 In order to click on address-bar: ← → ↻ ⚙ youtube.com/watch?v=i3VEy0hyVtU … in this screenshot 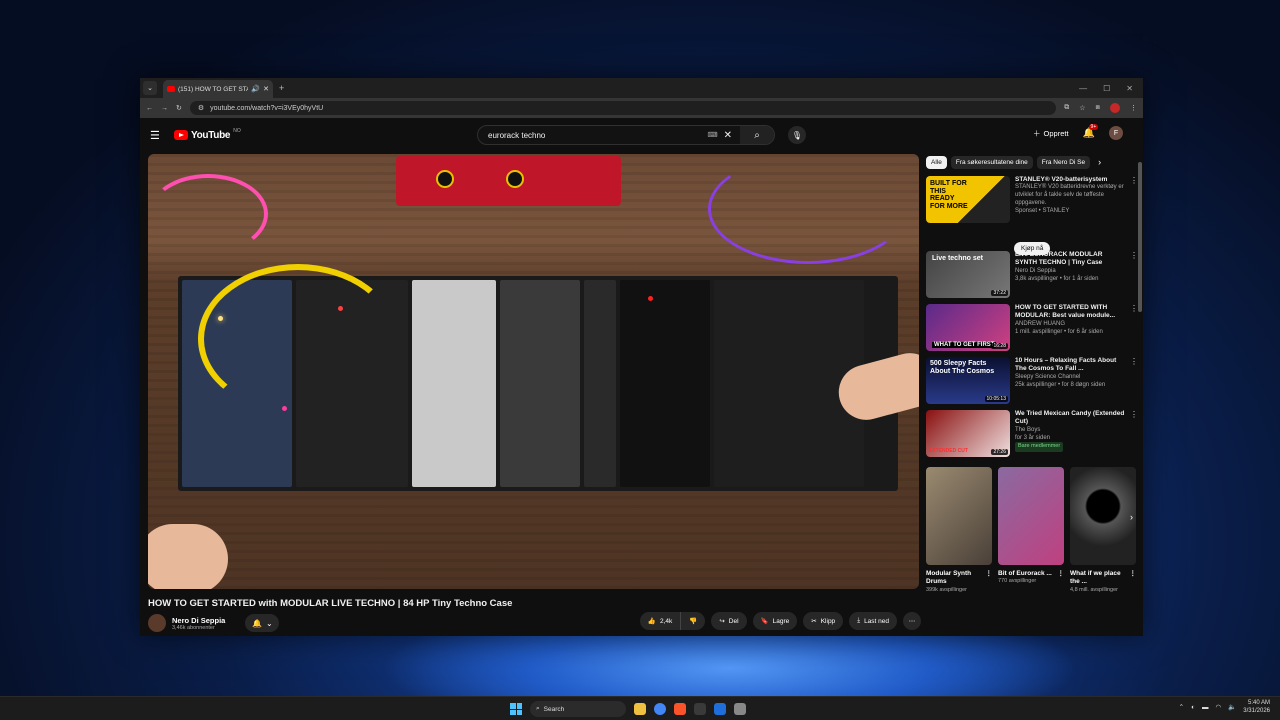, I will do `click(641, 108)`.